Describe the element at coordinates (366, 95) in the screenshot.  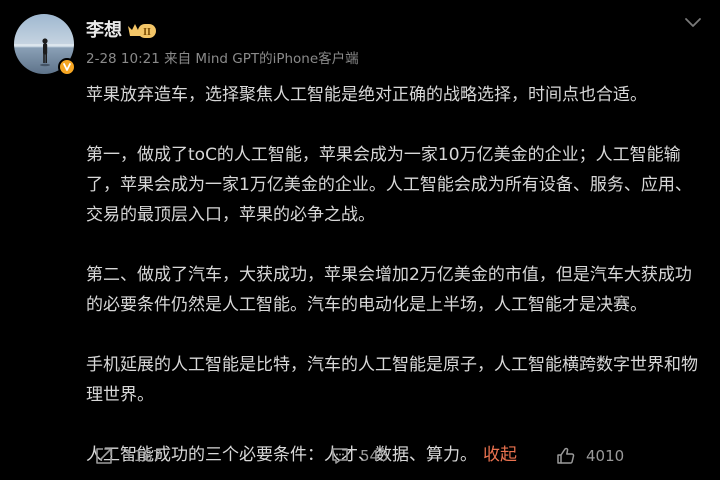
I see `post-paragraph: 苹果放弃造车，选择聚焦人工智能是绝对正确的战略选择，时间点也合适。` at that location.